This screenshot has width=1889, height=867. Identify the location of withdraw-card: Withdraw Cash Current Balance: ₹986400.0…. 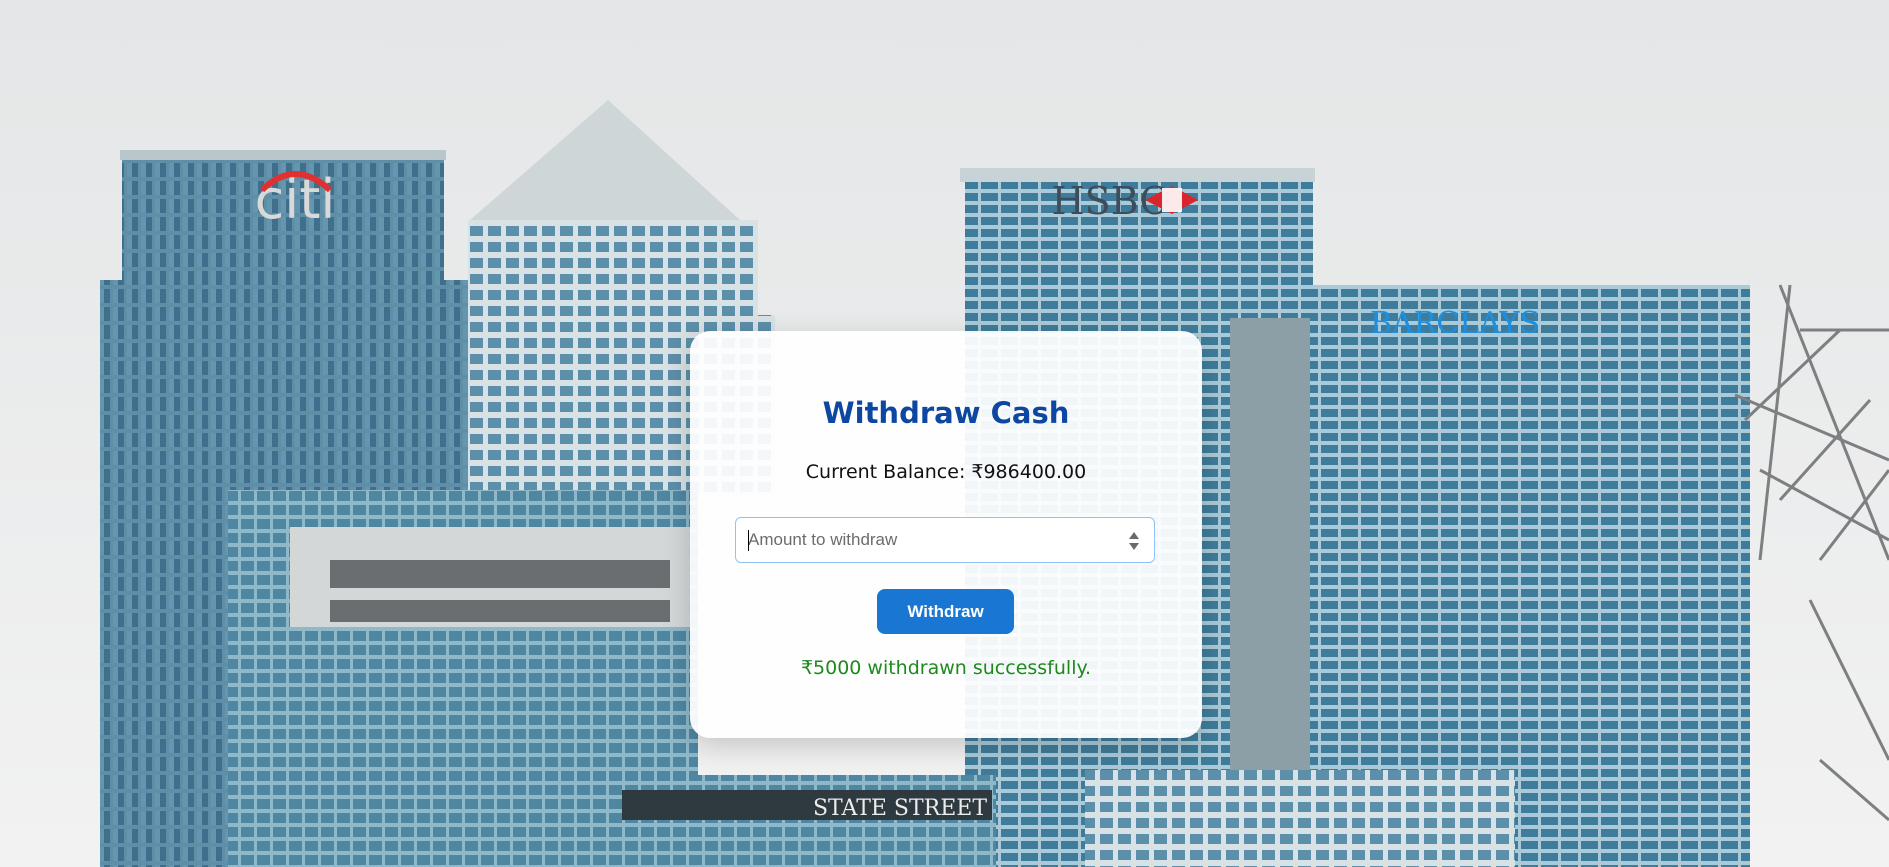
(946, 534).